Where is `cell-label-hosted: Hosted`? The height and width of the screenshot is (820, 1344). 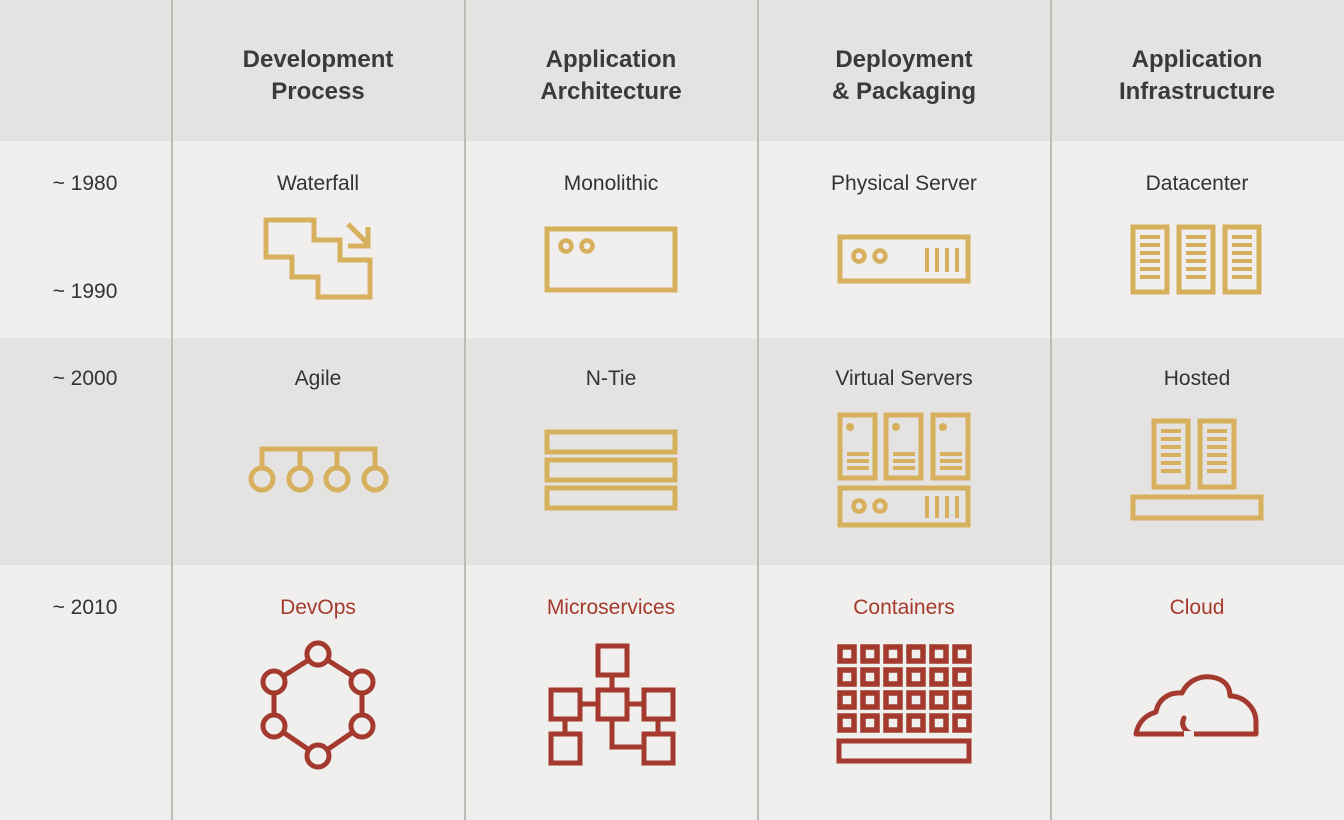
cell-label-hosted: Hosted is located at coordinates (1197, 378).